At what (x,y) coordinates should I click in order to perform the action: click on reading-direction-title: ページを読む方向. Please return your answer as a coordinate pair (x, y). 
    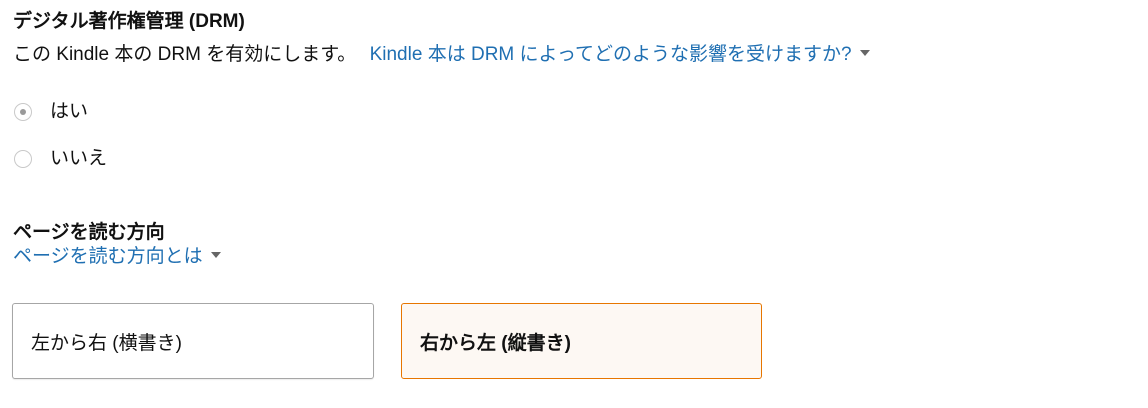
    Looking at the image, I should click on (89, 232).